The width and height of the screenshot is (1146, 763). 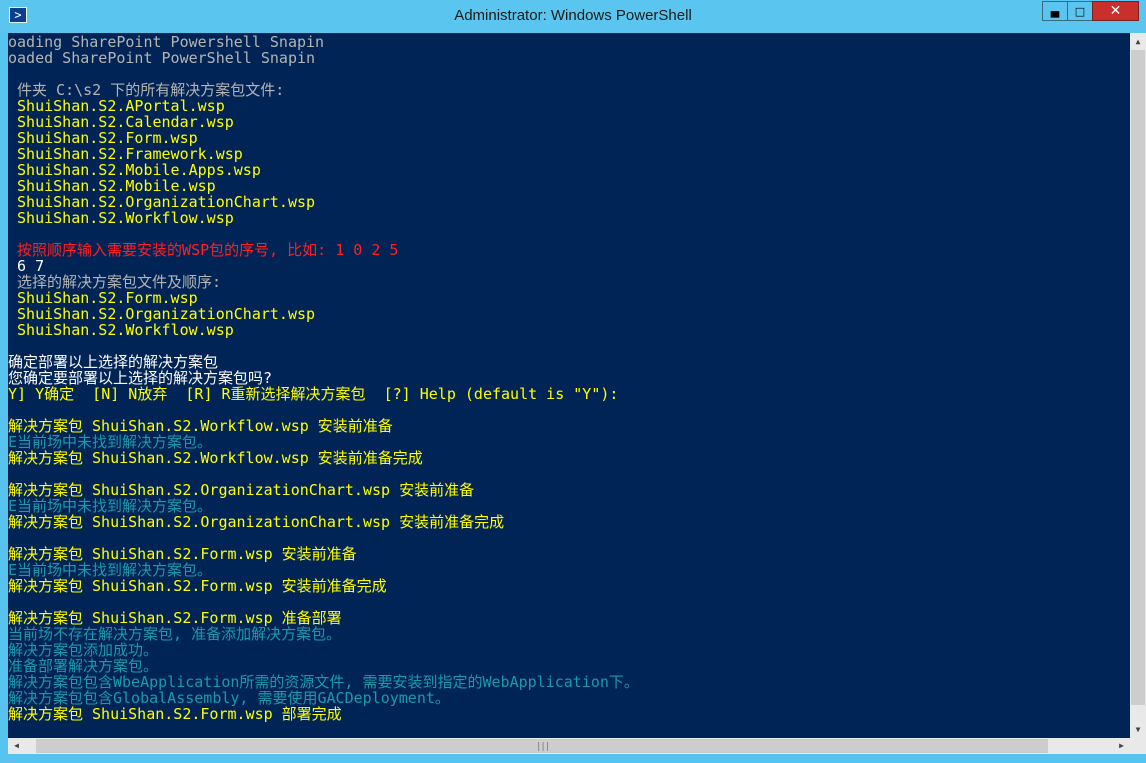 What do you see at coordinates (197, 586) in the screenshot?
I see `console-line: 解决方案包 ShuiShan.S2.Form.wsp 安装前准备完成` at bounding box center [197, 586].